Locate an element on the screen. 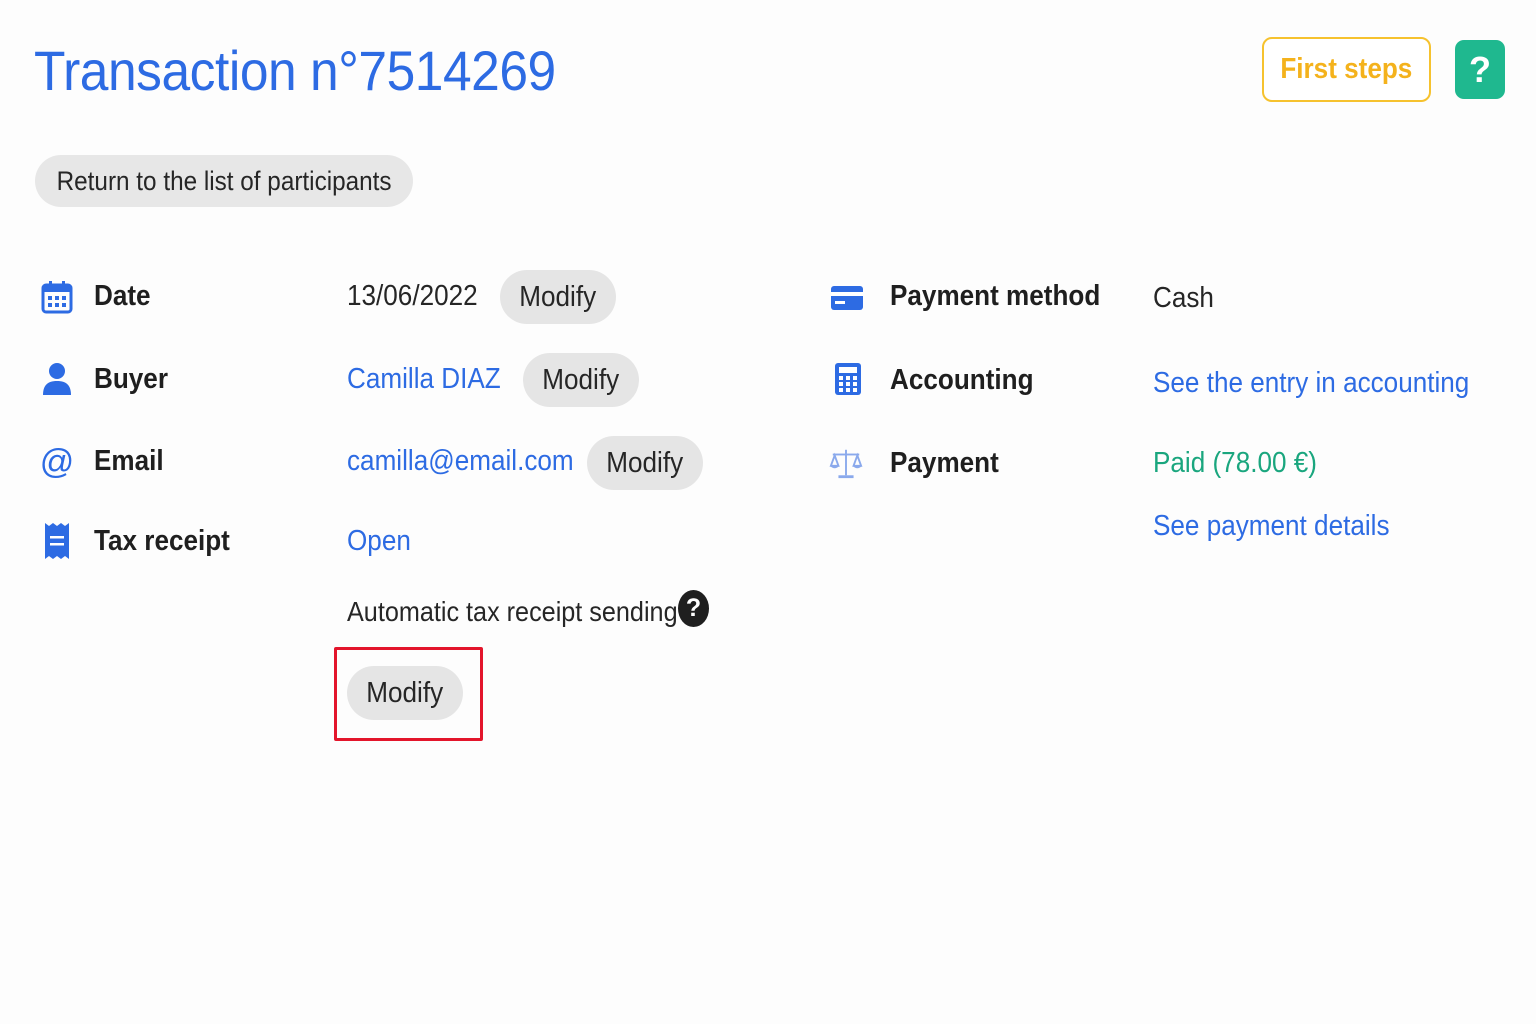  modify-tax-receipt-sending-label: Modify is located at coordinates (405, 692).